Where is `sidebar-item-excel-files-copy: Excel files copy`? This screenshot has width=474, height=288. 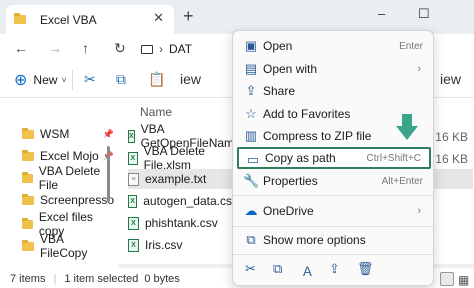
sidebar-item-excel-files-copy: Excel files copy is located at coordinates (68, 224).